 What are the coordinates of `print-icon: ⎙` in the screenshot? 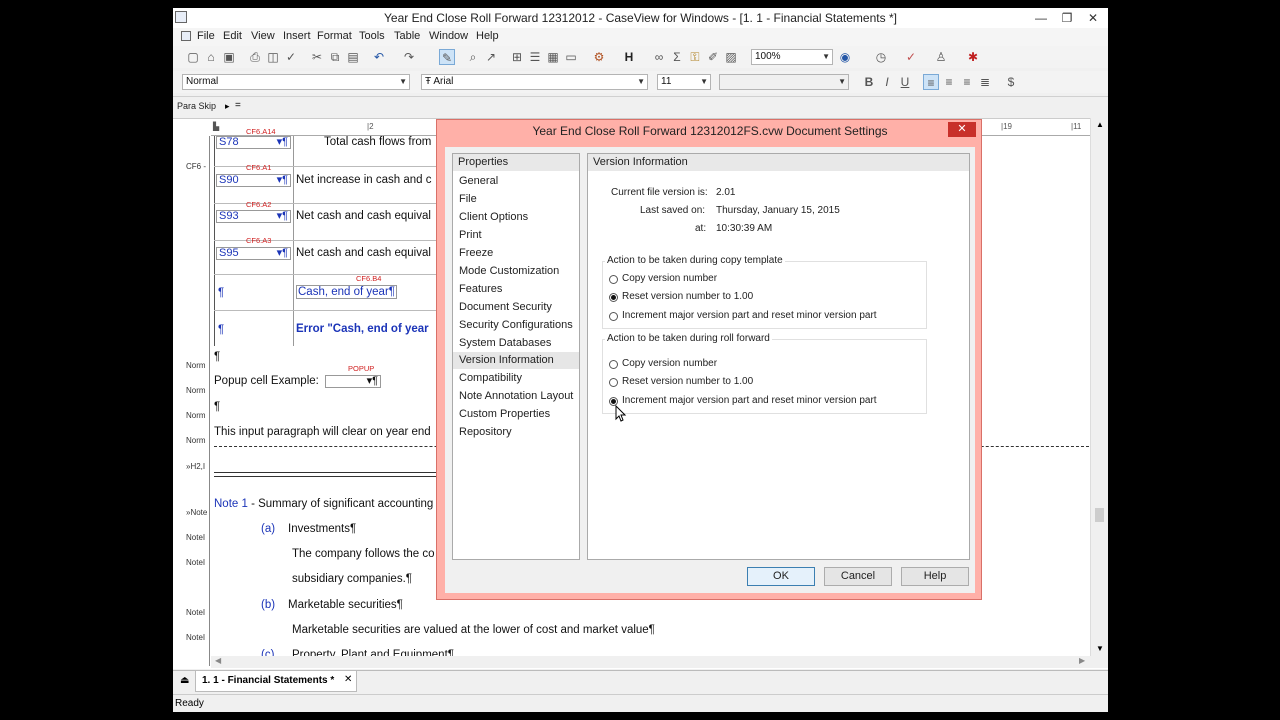 It's located at (255, 57).